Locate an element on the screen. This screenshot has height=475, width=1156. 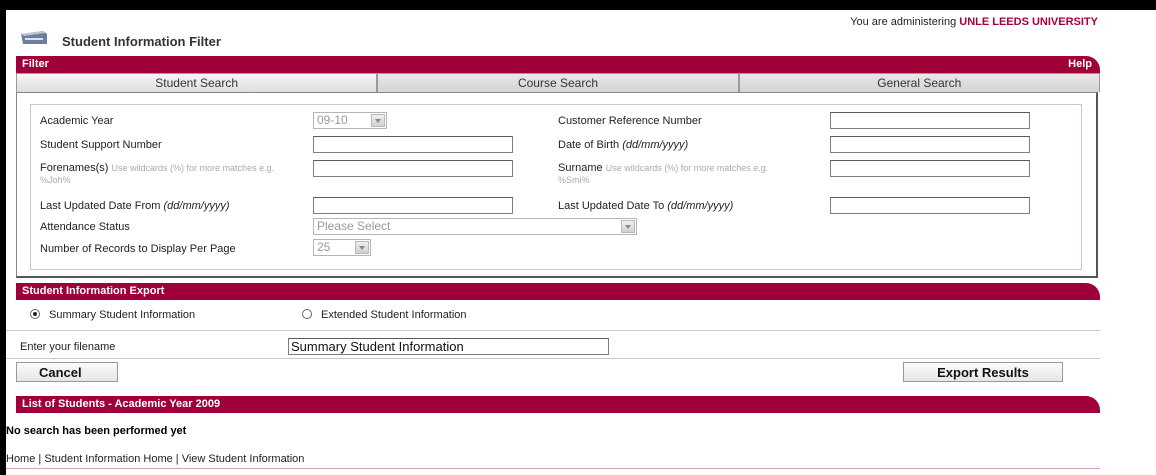
academic-year-select: 09-10 is located at coordinates (350, 120).